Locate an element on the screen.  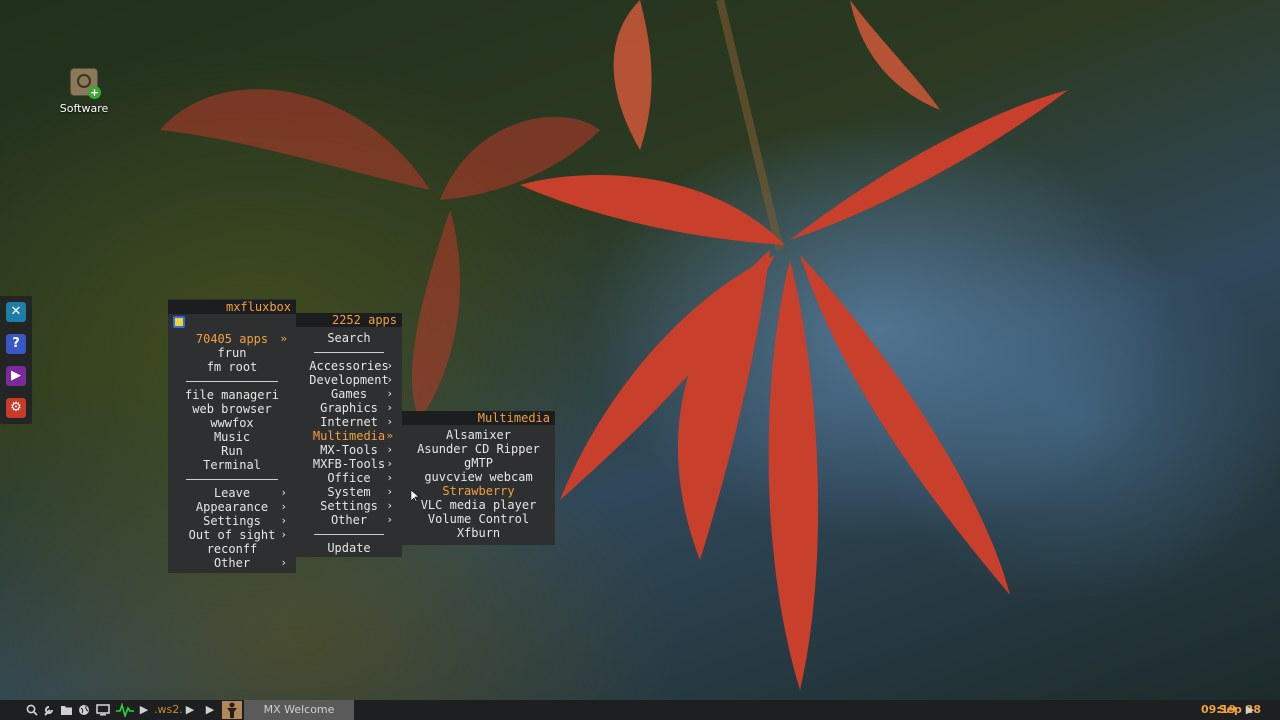
monitor-icon is located at coordinates (103, 710).